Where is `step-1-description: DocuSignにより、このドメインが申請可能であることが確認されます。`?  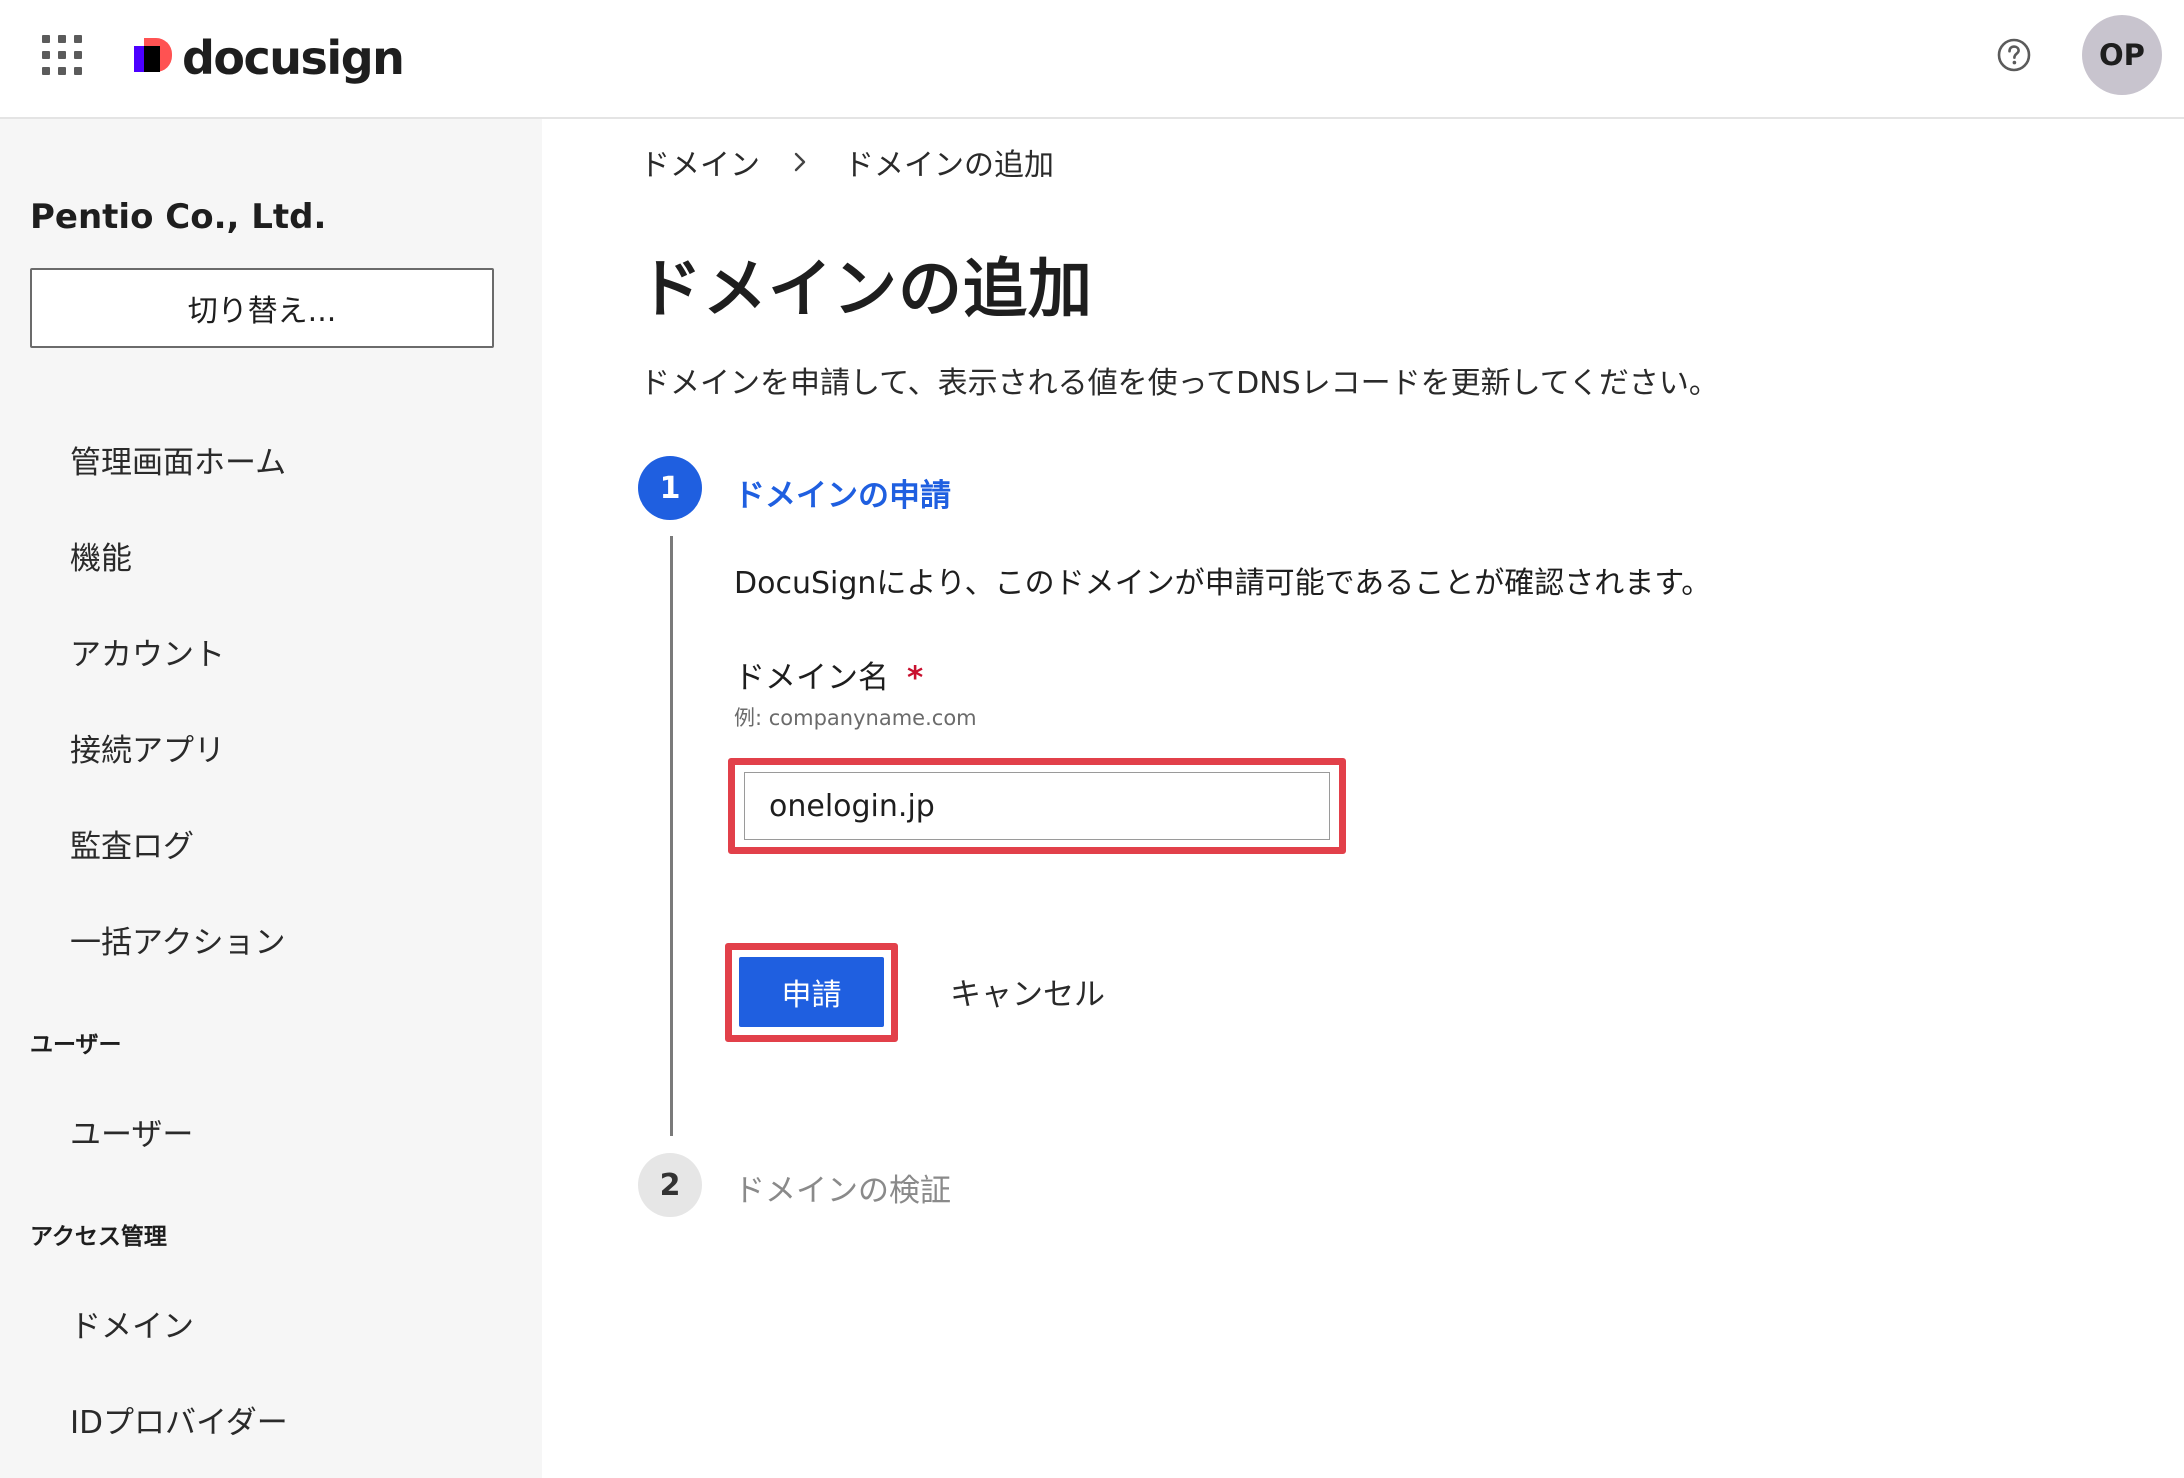
step-1-description: DocuSignにより、このドメインが申請可能であることが確認されます。 is located at coordinates (1223, 583).